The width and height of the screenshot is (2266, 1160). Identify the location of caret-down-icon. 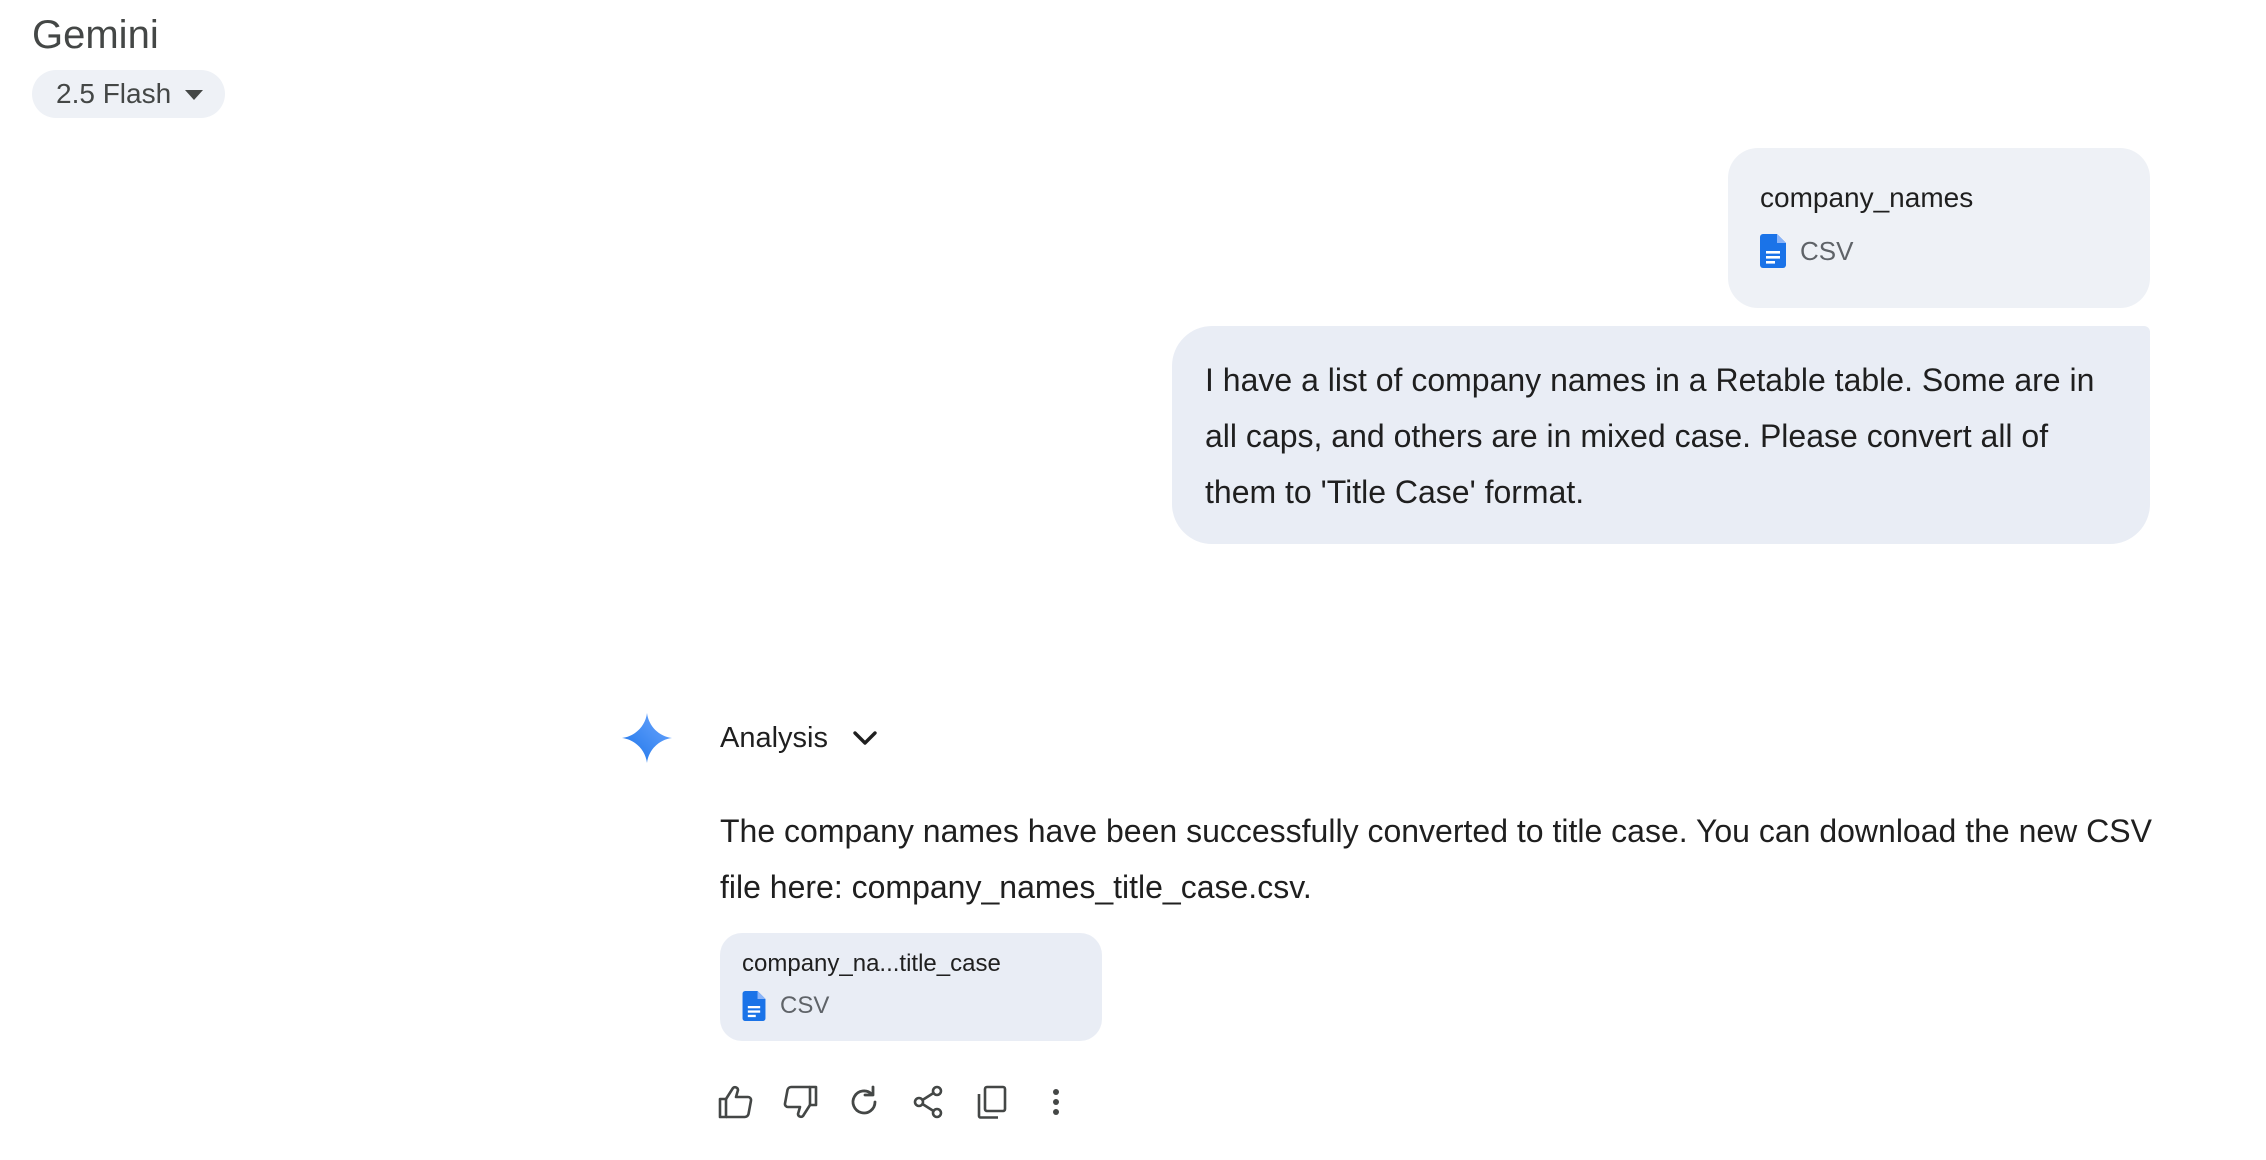
(194, 95).